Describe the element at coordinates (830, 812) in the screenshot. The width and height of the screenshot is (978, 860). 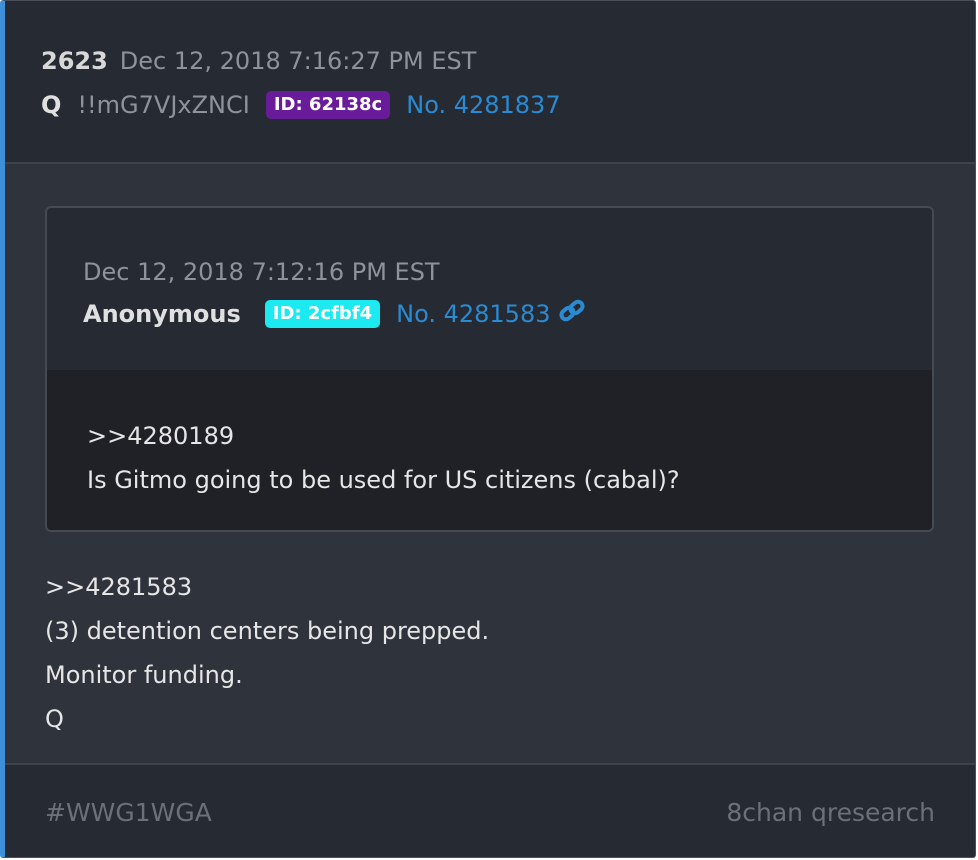
I see `source-label: 8chan qresearch` at that location.